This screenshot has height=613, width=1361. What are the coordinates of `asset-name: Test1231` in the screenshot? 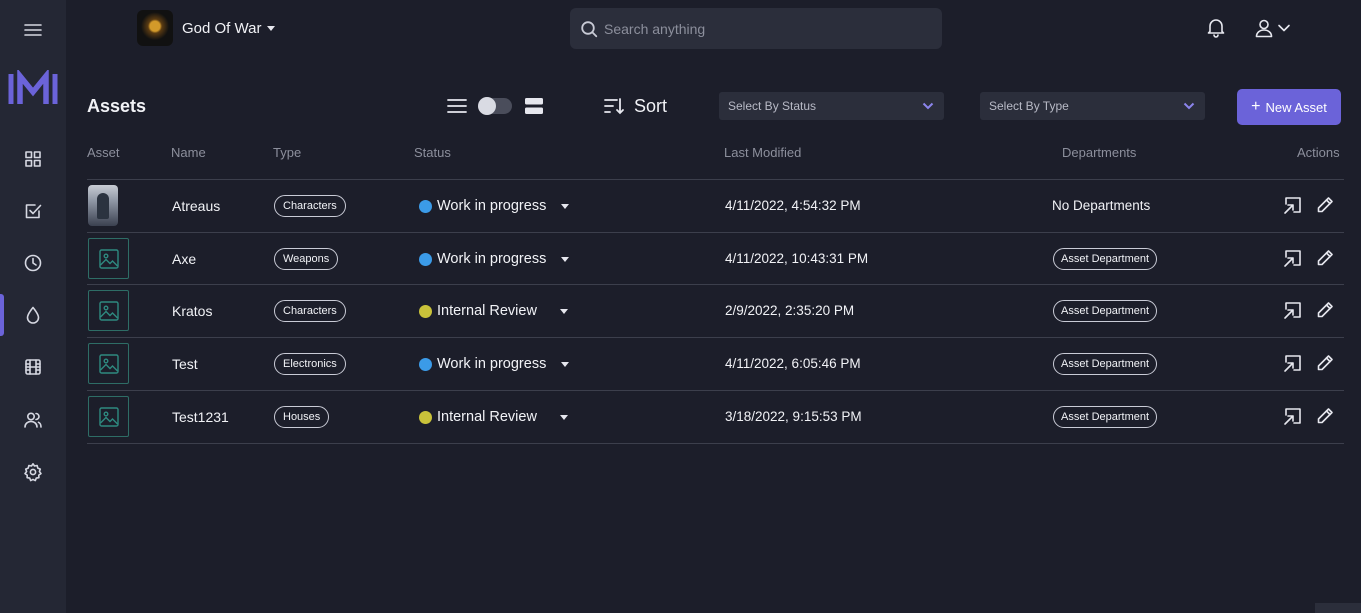 It's located at (200, 417).